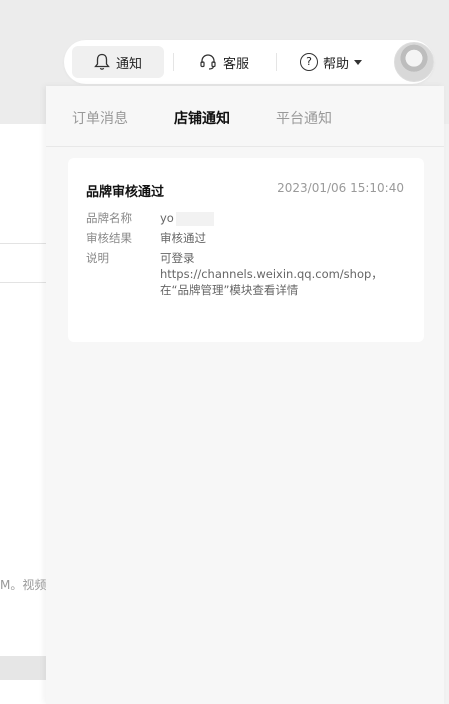  Describe the element at coordinates (304, 118) in the screenshot. I see `tab-platform-notices: 平台通知` at that location.